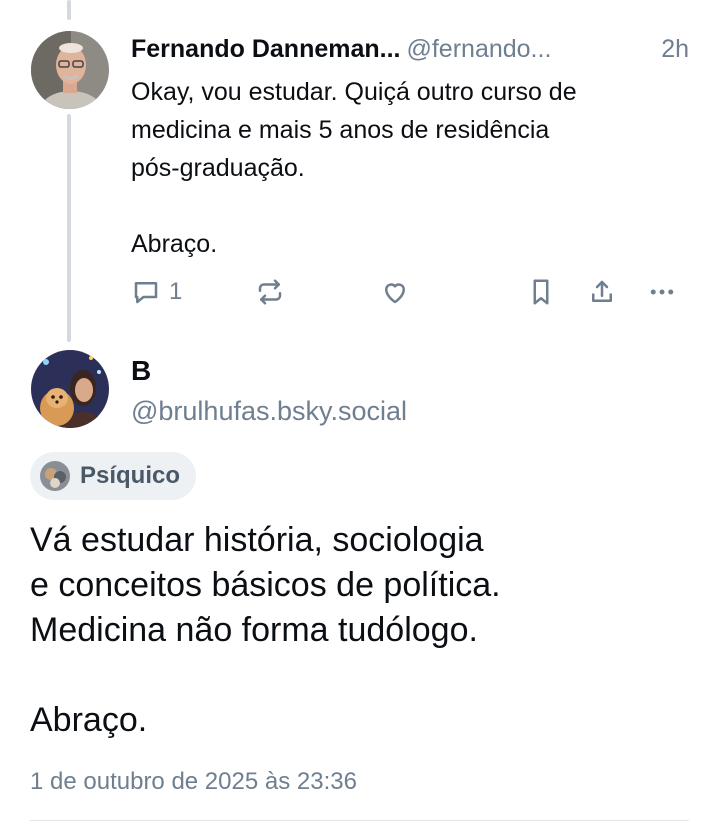 This screenshot has height=823, width=719. What do you see at coordinates (146, 293) in the screenshot?
I see `reply-icon` at bounding box center [146, 293].